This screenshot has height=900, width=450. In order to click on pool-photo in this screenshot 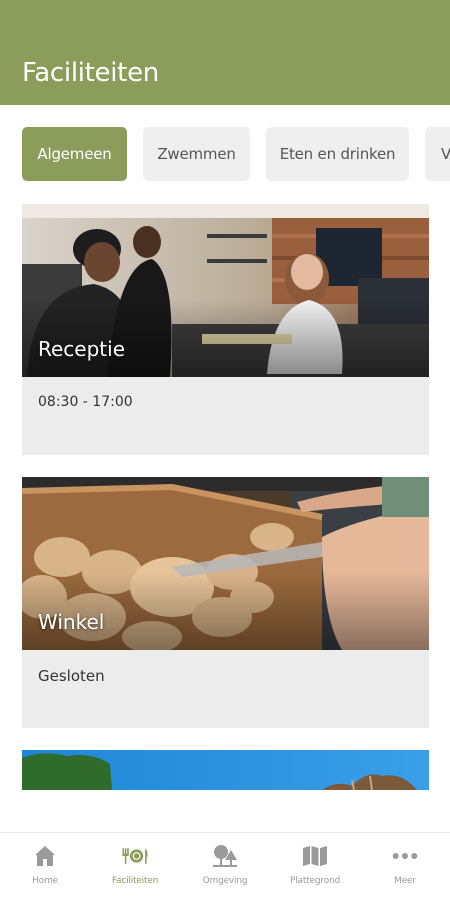, I will do `click(225, 770)`.